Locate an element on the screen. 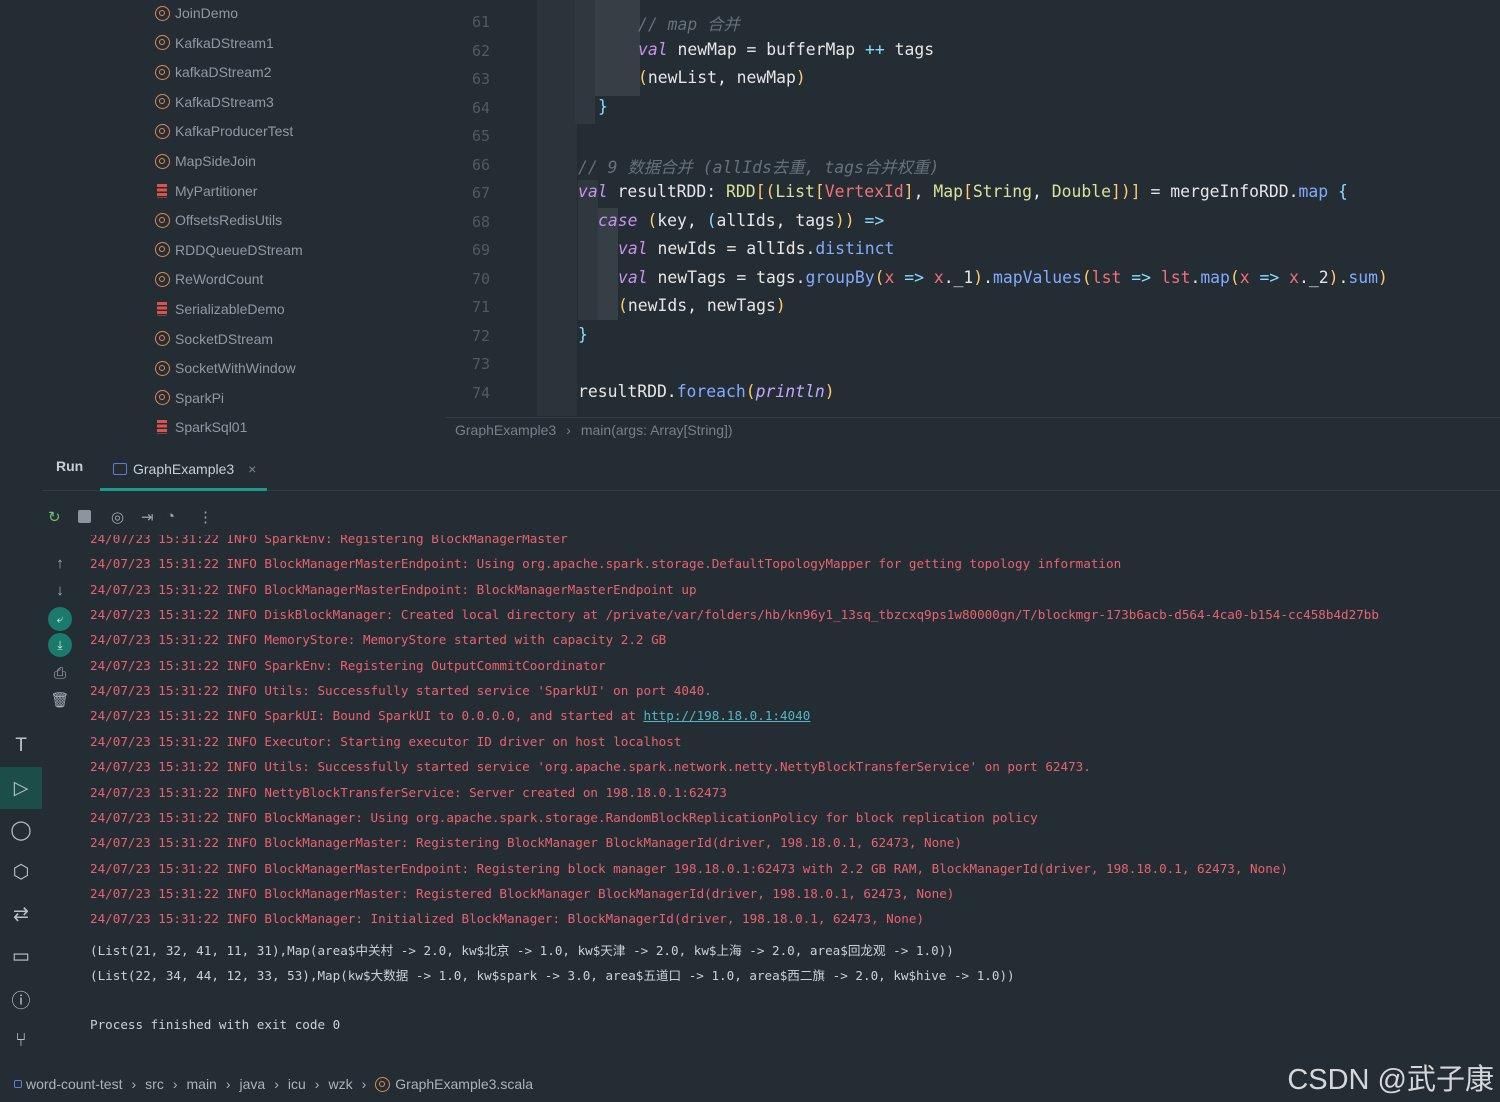 The image size is (1500, 1102). endpoints-icon: ⇄ is located at coordinates (21, 914).